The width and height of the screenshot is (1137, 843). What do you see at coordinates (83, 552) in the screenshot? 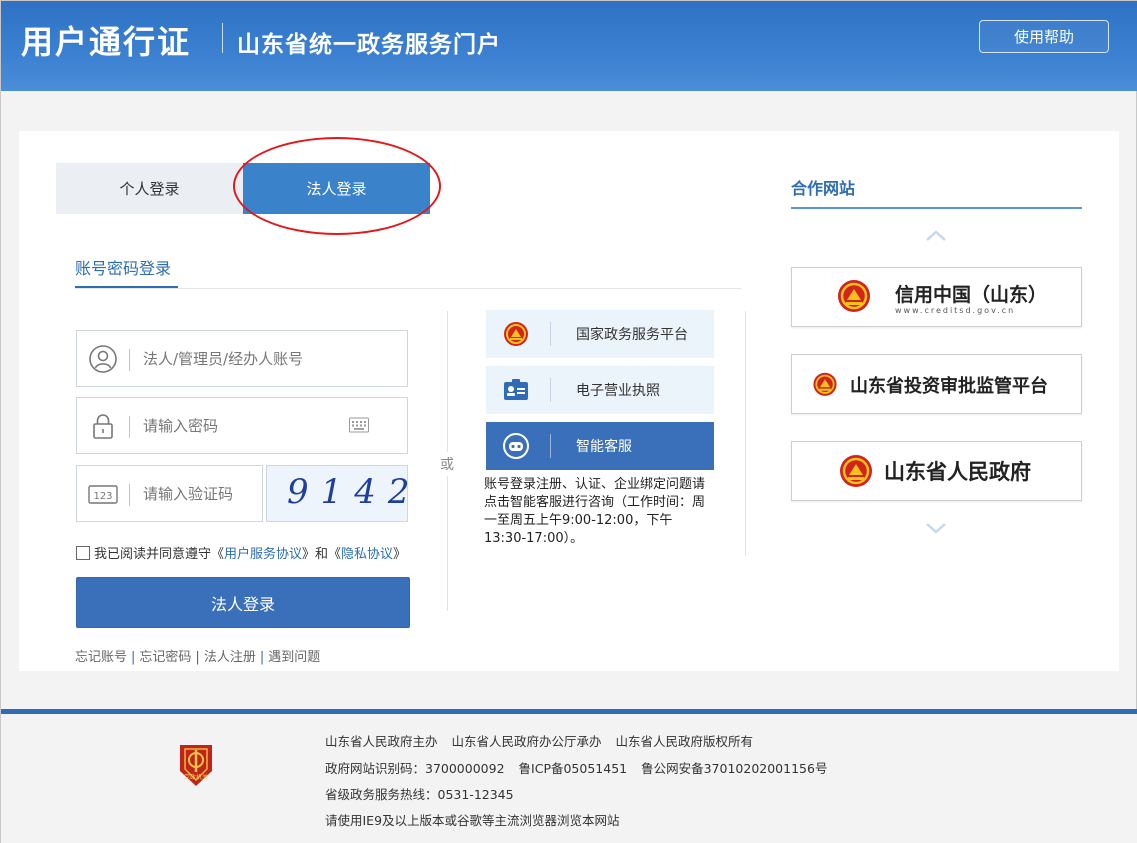
I see `agree-checkbox` at bounding box center [83, 552].